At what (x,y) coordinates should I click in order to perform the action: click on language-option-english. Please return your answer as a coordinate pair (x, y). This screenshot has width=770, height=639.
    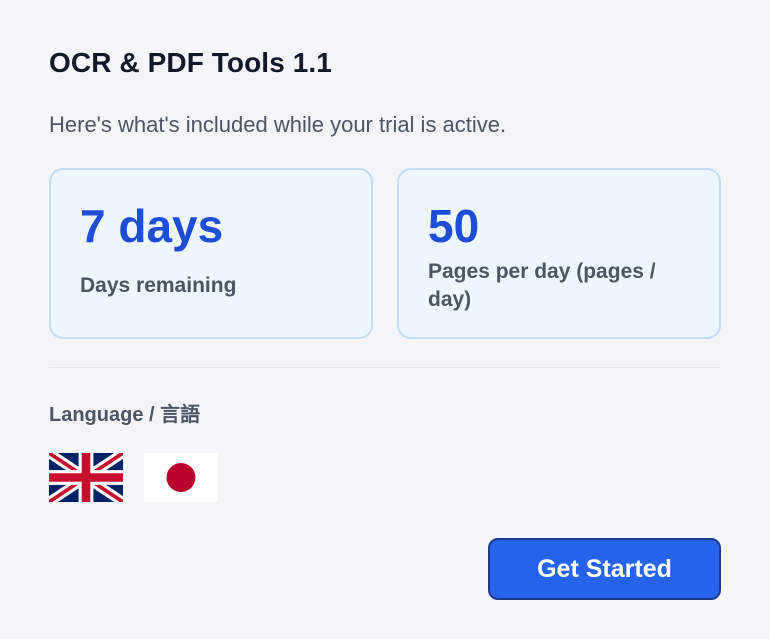
    Looking at the image, I should click on (86, 477).